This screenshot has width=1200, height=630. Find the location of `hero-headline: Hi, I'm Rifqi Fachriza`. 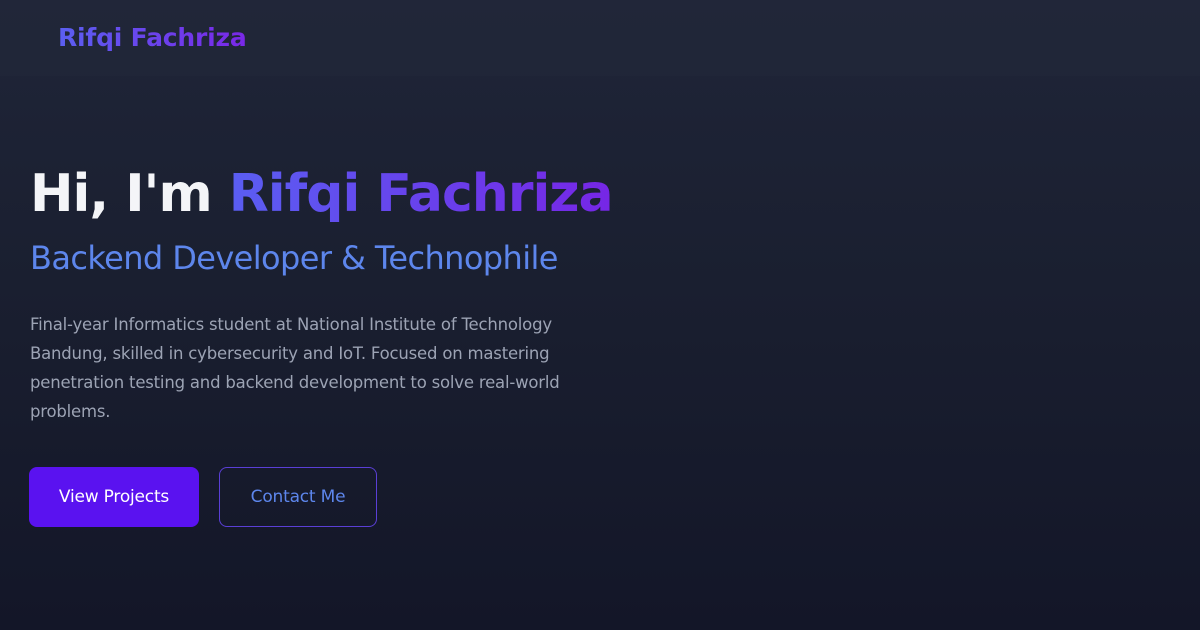

hero-headline: Hi, I'm Rifqi Fachriza is located at coordinates (340, 194).